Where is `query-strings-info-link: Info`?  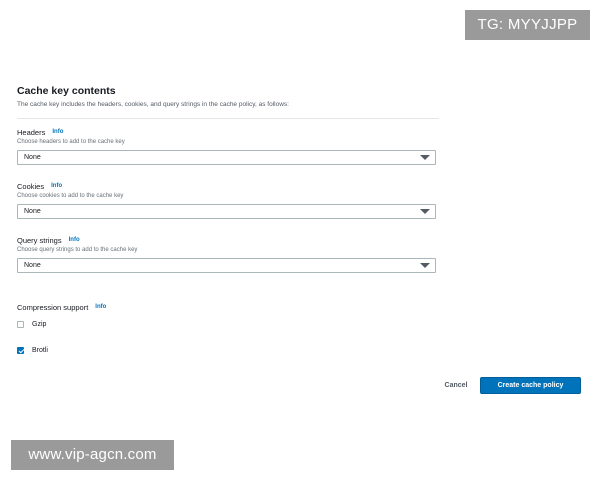
query-strings-info-link: Info is located at coordinates (74, 240).